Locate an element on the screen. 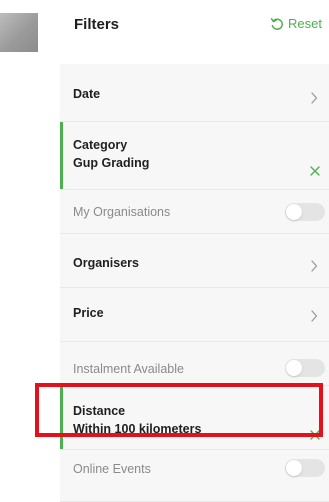 The width and height of the screenshot is (329, 502). filter-date: Date is located at coordinates (194, 93).